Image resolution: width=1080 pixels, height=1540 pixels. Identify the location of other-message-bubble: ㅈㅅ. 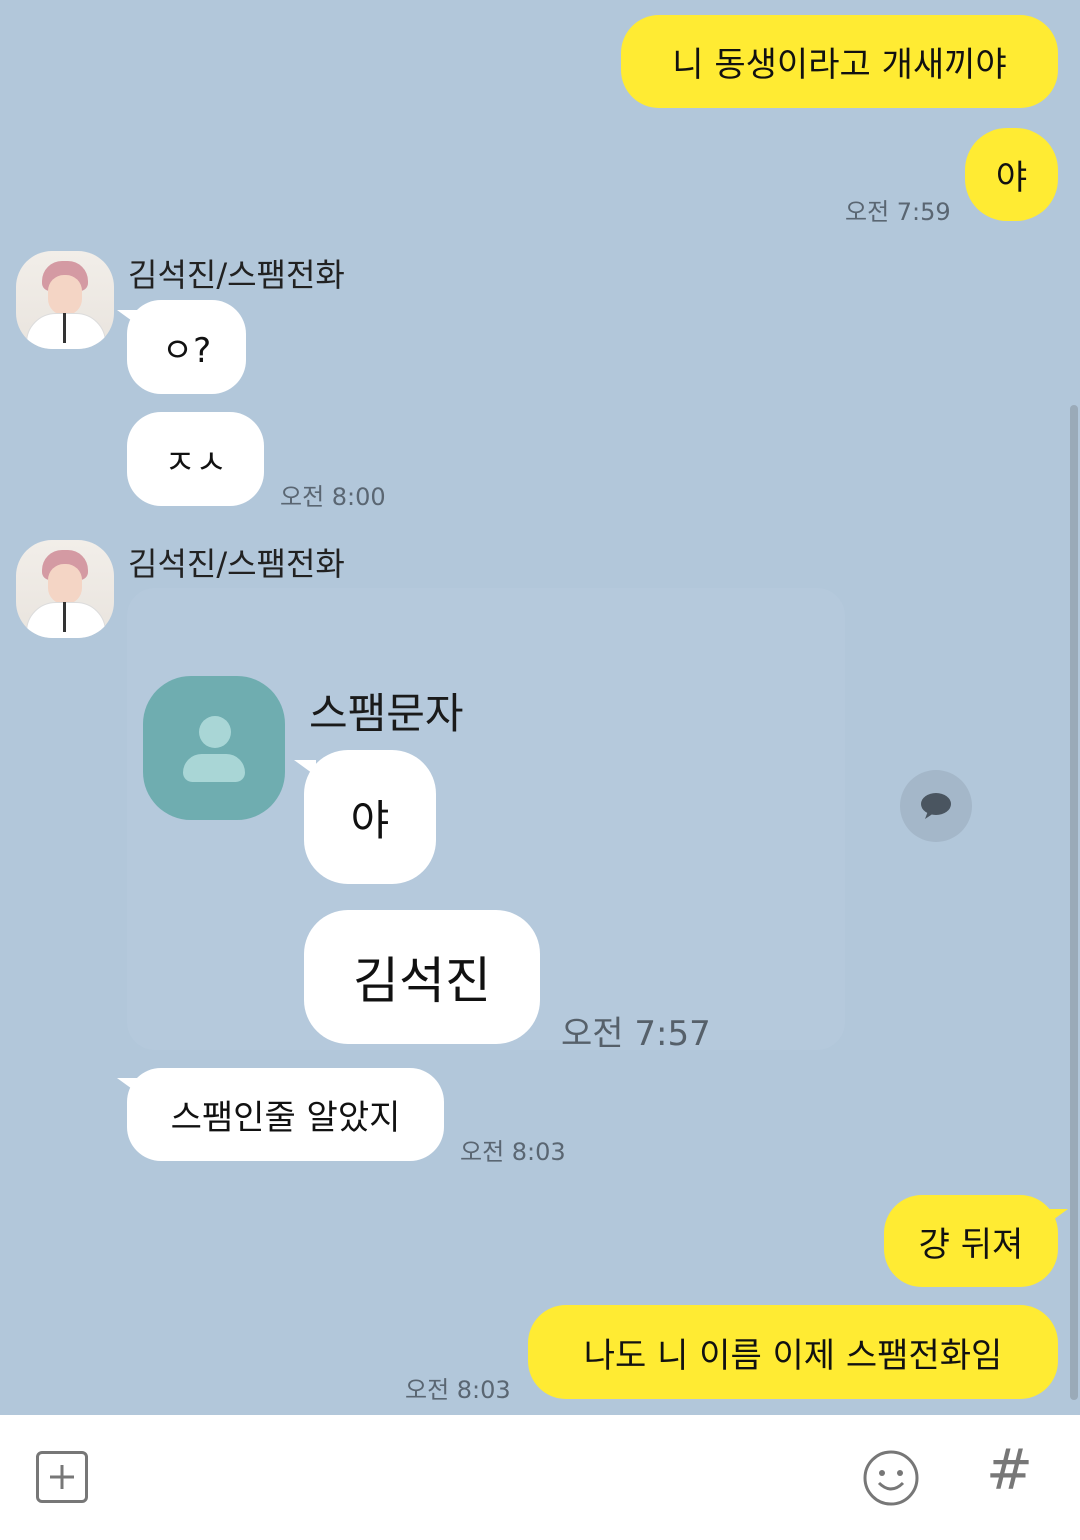
(195, 459).